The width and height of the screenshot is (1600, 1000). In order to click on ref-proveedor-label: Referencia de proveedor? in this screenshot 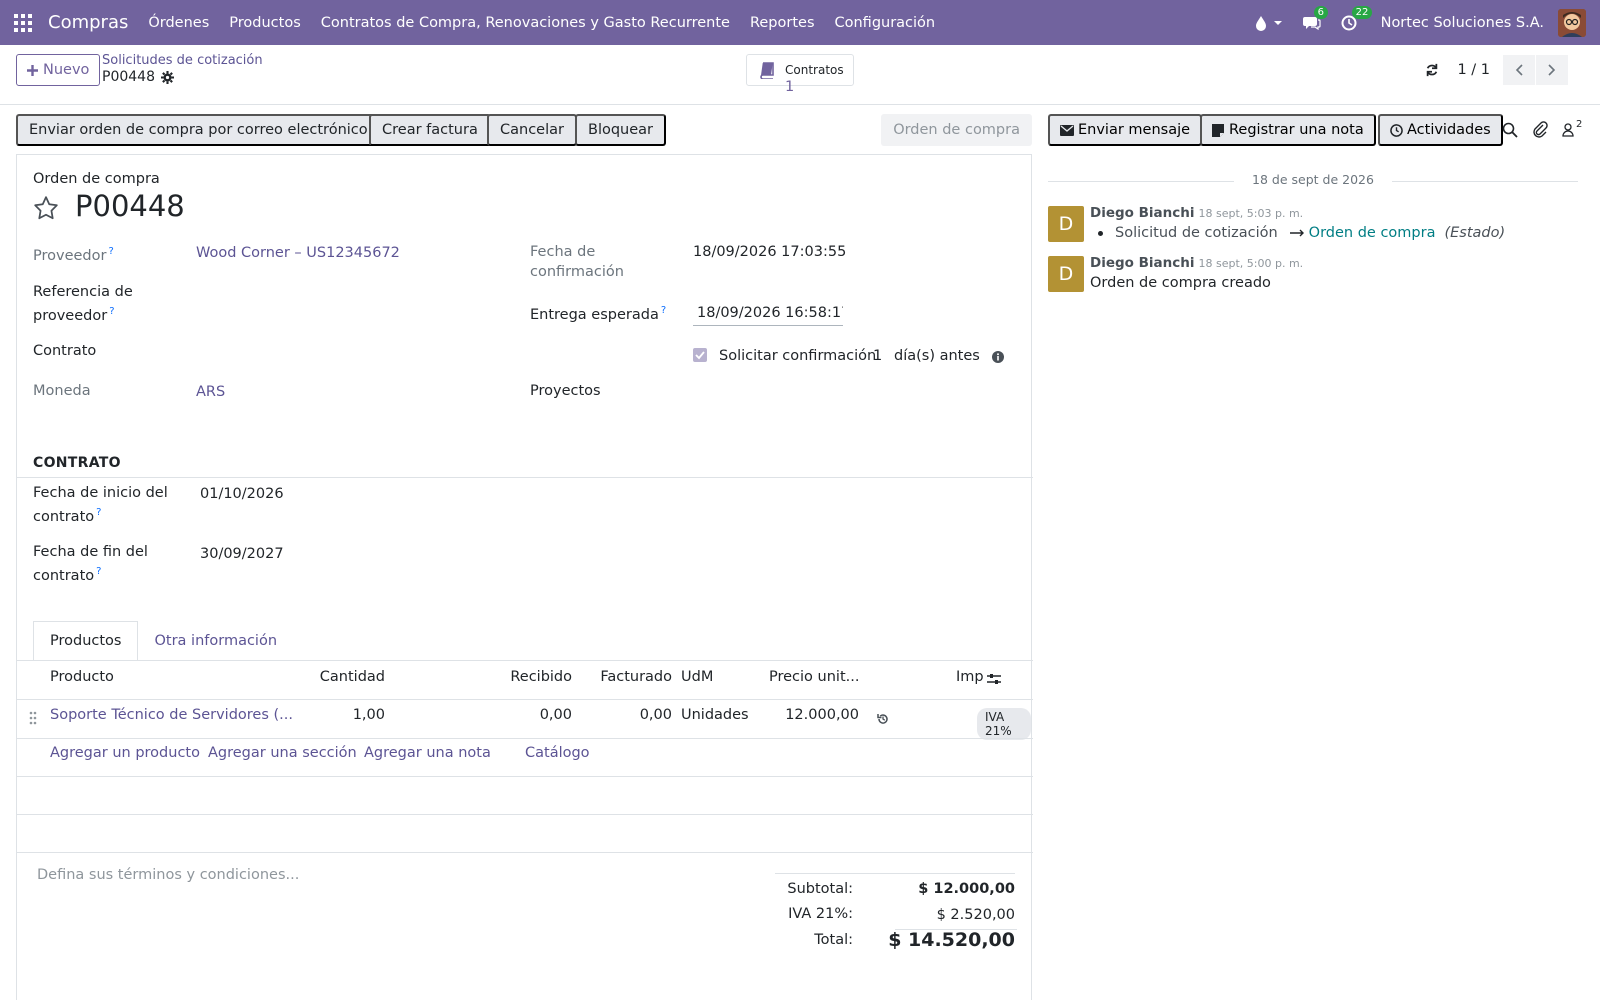, I will do `click(83, 304)`.